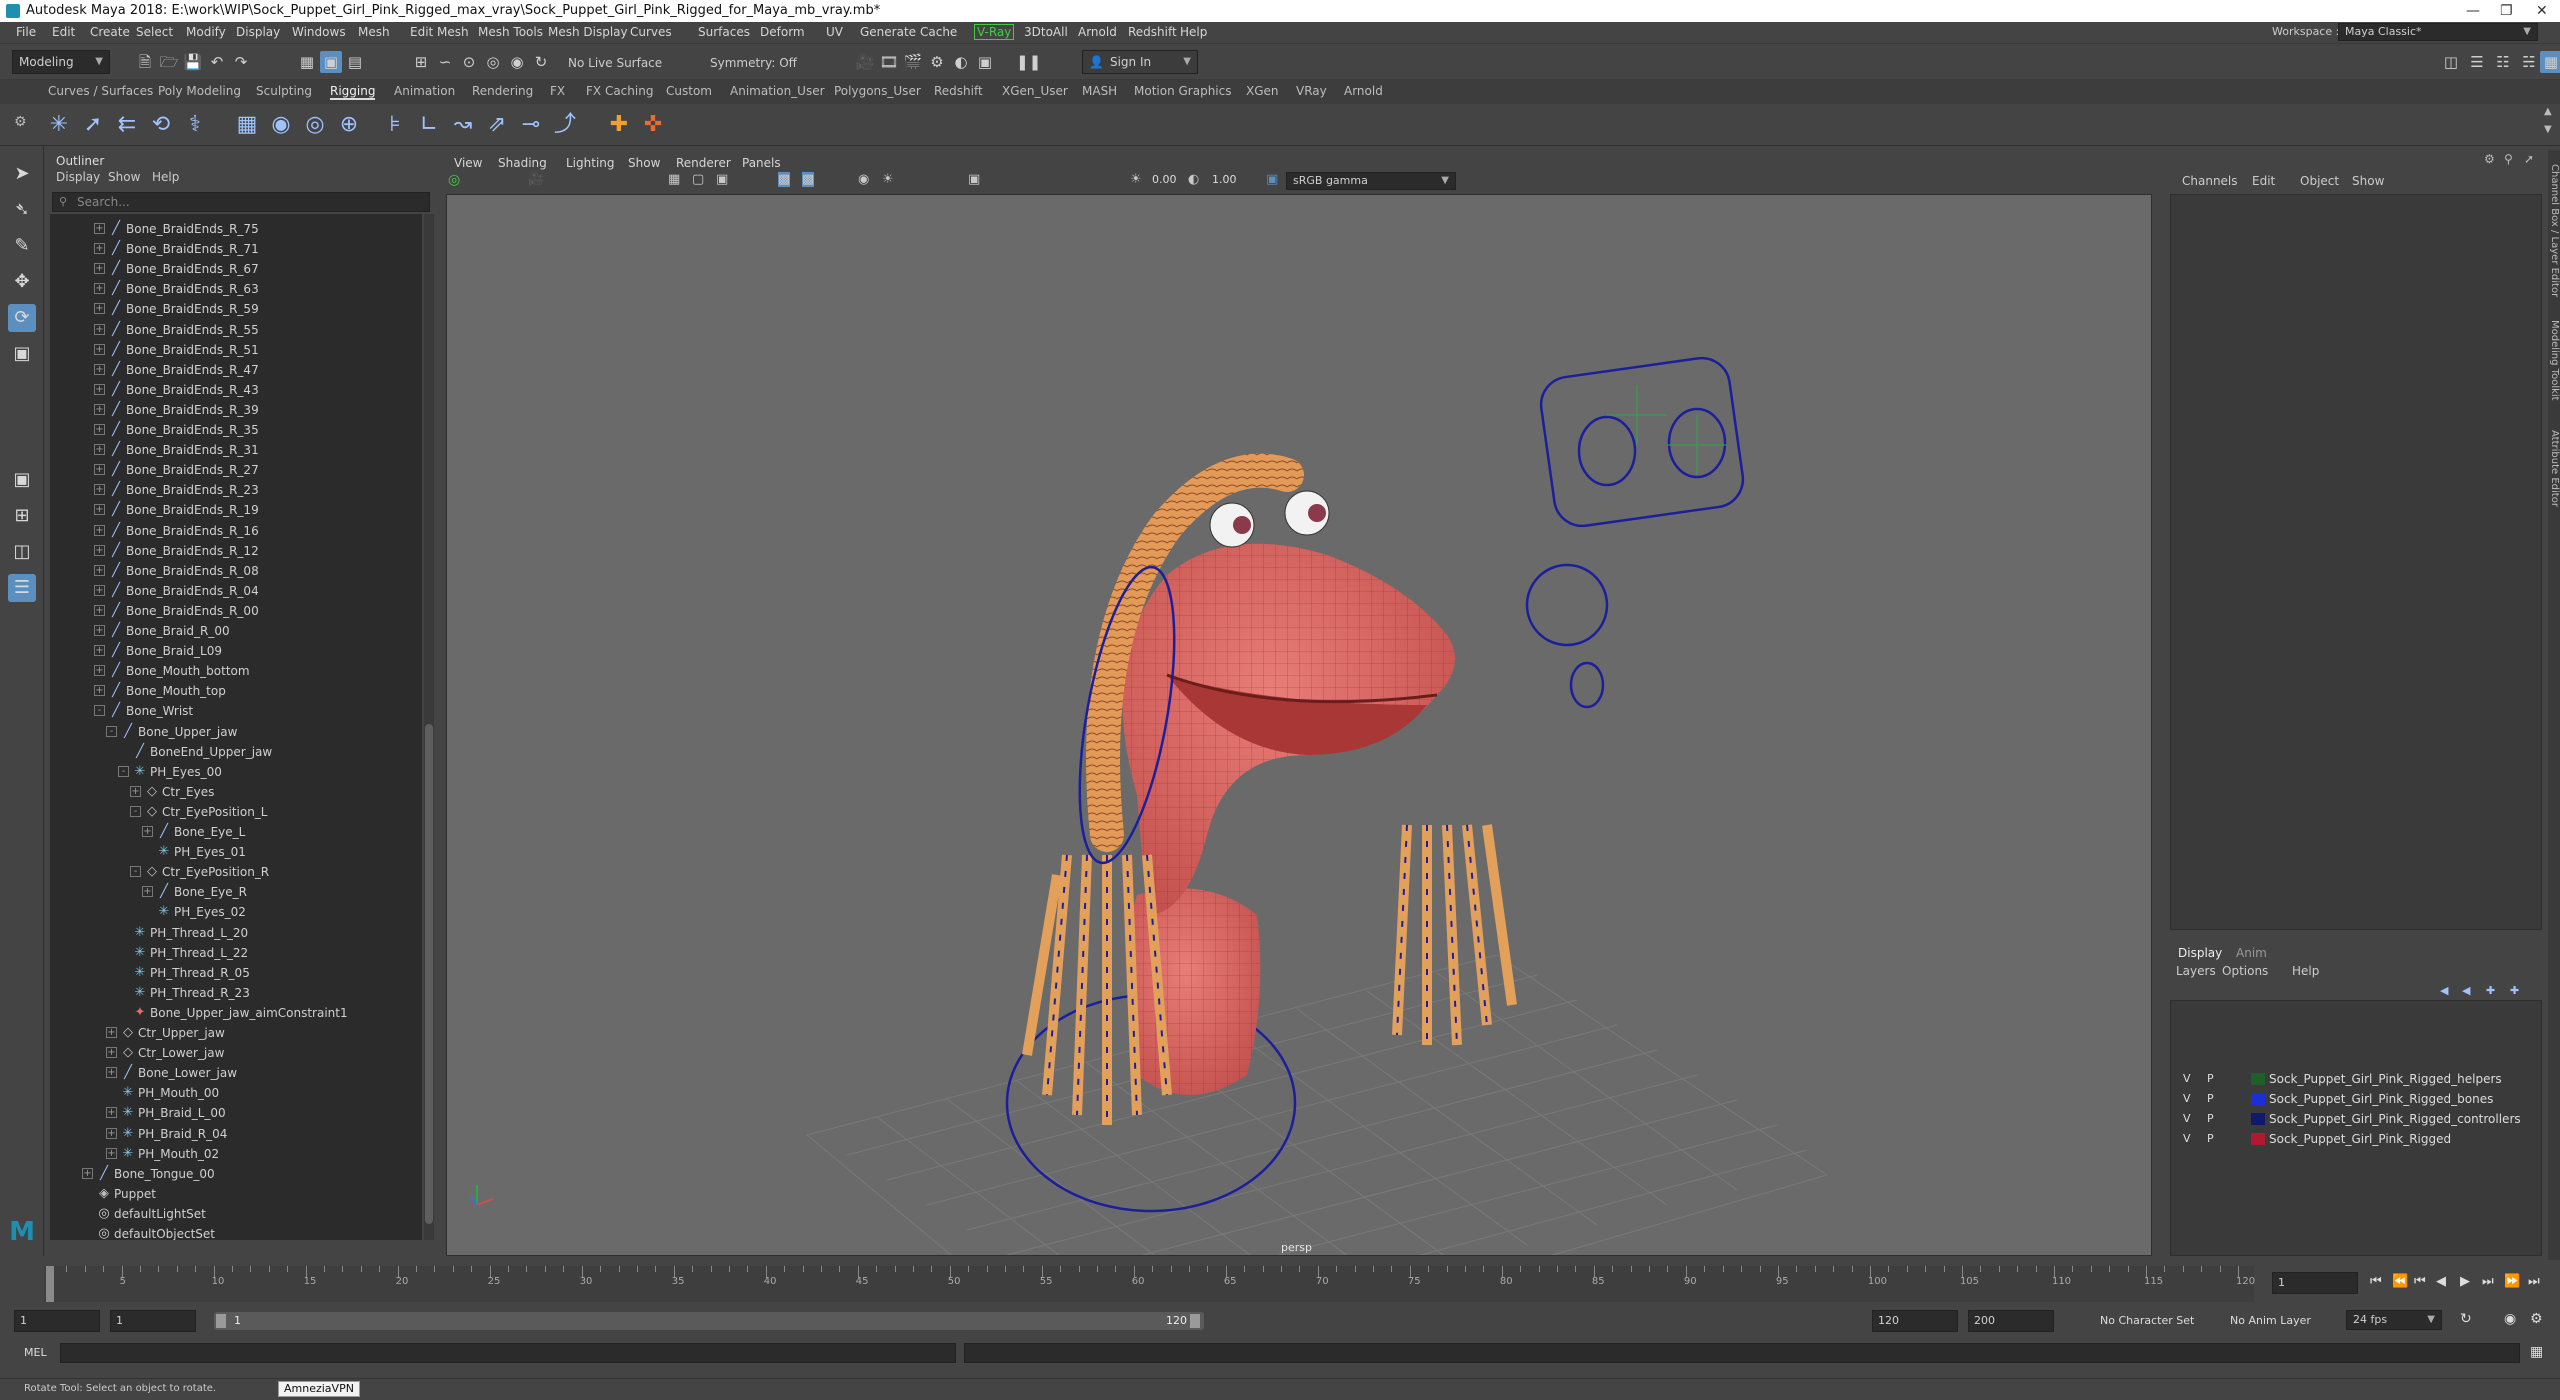  I want to click on snap-point-icon: ⊙, so click(469, 62).